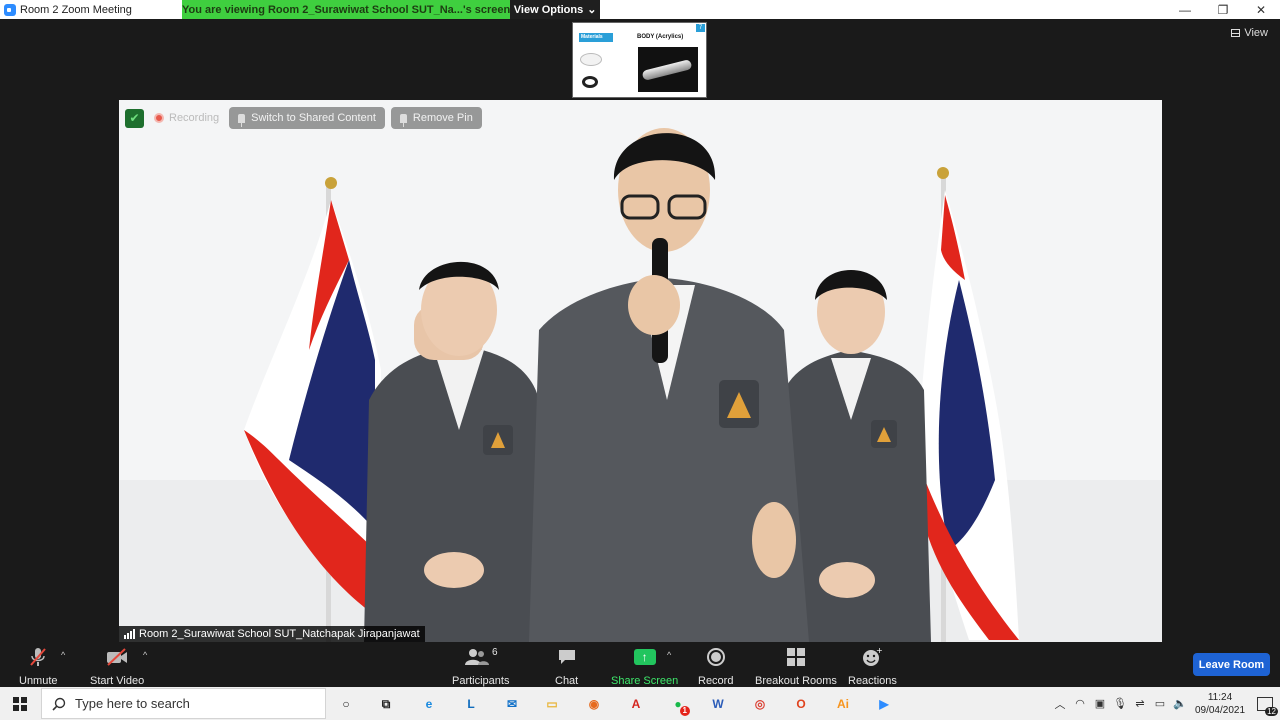 The image size is (1280, 720). What do you see at coordinates (1236, 33) in the screenshot?
I see `view-grid-icon` at bounding box center [1236, 33].